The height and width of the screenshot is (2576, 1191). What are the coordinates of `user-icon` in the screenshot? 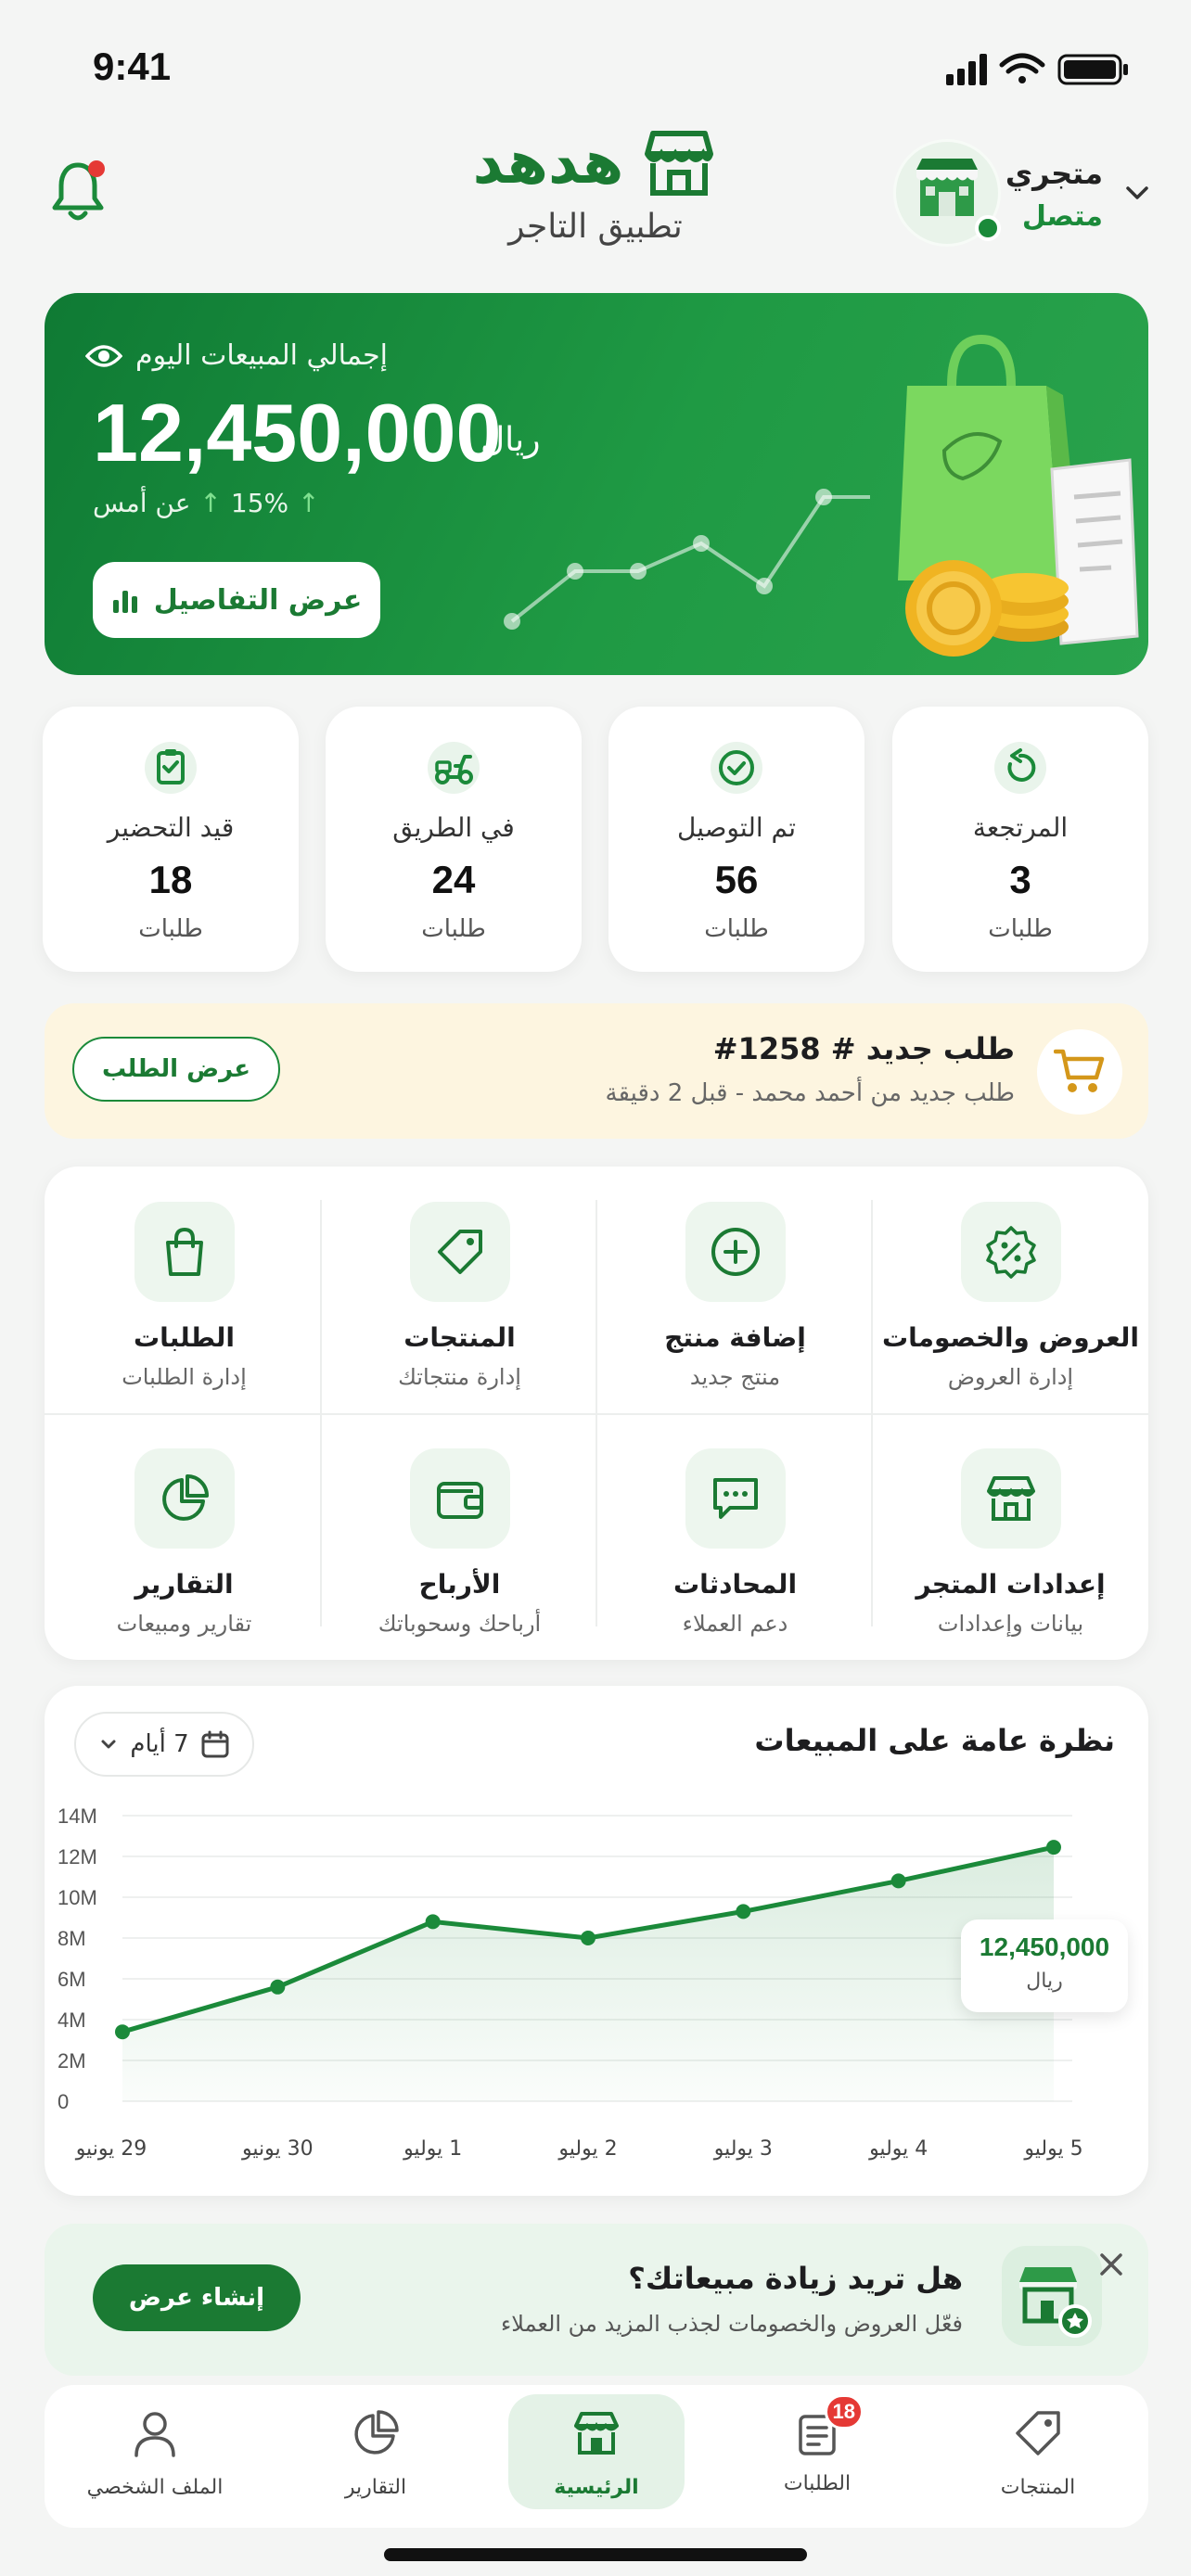 It's located at (154, 2434).